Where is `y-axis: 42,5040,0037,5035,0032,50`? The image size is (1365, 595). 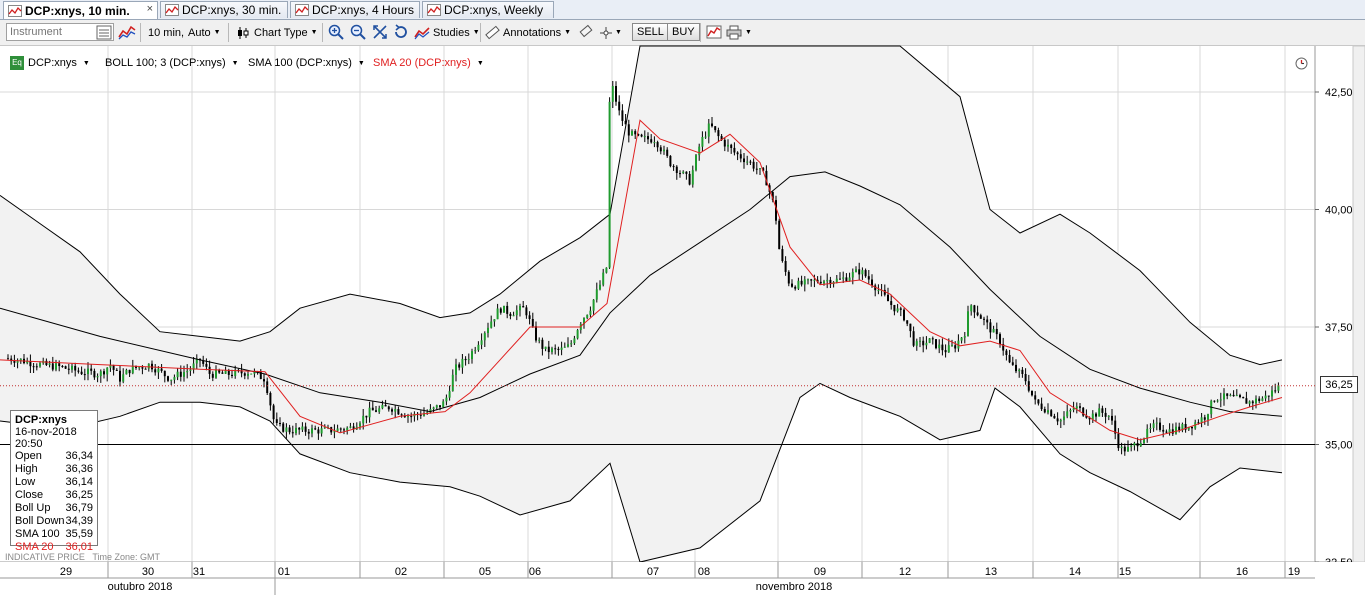
y-axis: 42,5040,0037,5035,0032,50 is located at coordinates (1340, 307).